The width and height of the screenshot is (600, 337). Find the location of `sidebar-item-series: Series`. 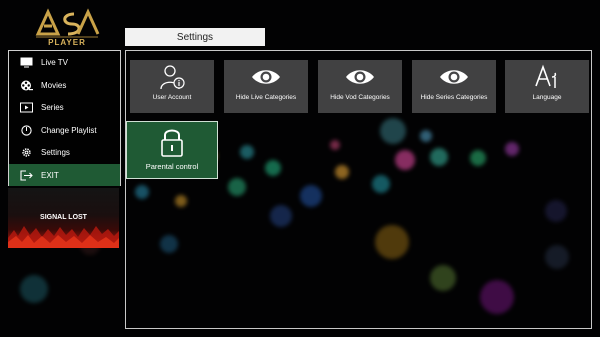

sidebar-item-series: Series is located at coordinates (64, 108).